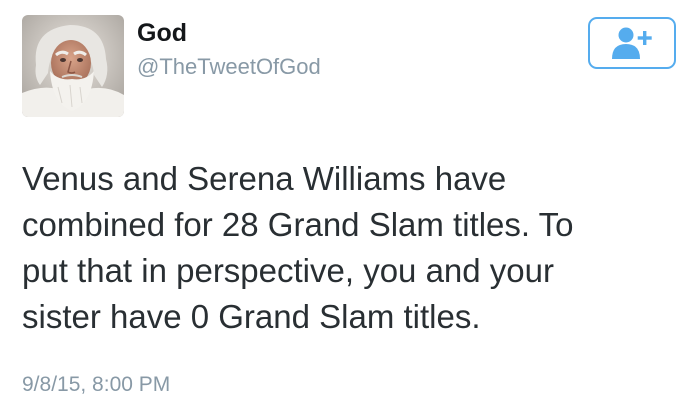 The height and width of the screenshot is (415, 700). Describe the element at coordinates (96, 385) in the screenshot. I see `tweet-timestamp: 9/8/15, 8:00 PM` at that location.